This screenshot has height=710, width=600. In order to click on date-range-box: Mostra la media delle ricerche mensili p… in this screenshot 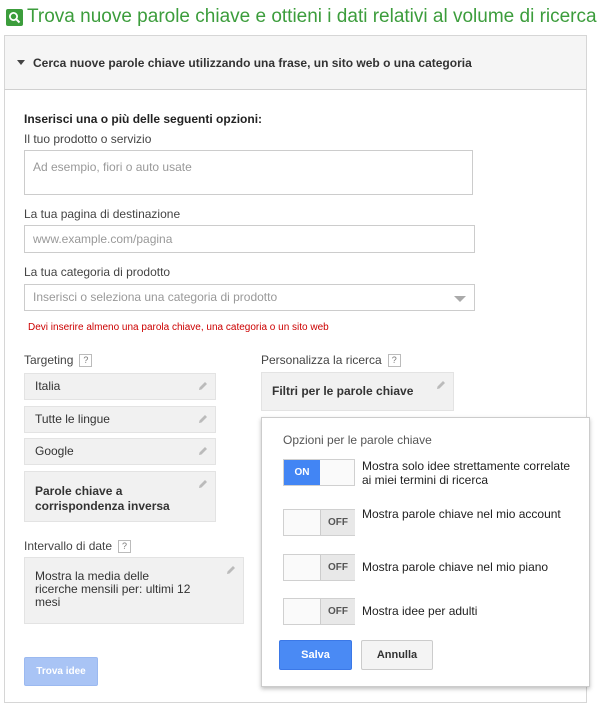, I will do `click(134, 590)`.